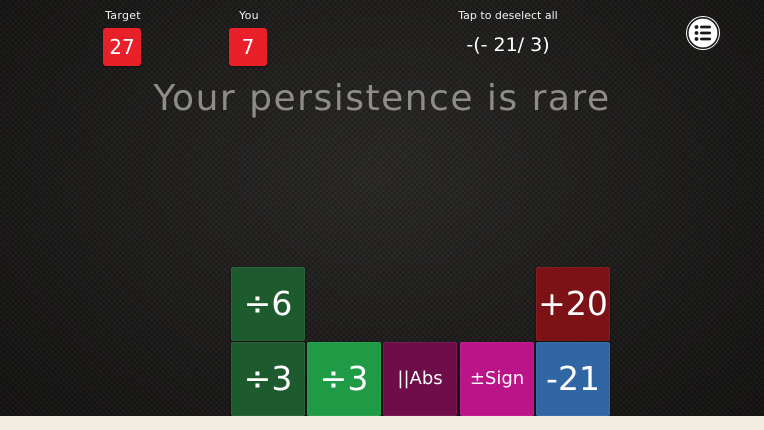 The image size is (764, 430). What do you see at coordinates (508, 15) in the screenshot?
I see `deselect-all-hint: Tap to deselect all` at bounding box center [508, 15].